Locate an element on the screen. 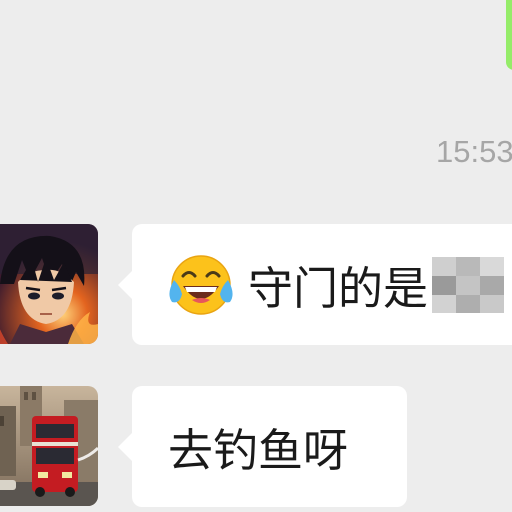 The height and width of the screenshot is (512, 512). message-text: 去钓鱼呀 is located at coordinates (258, 450).